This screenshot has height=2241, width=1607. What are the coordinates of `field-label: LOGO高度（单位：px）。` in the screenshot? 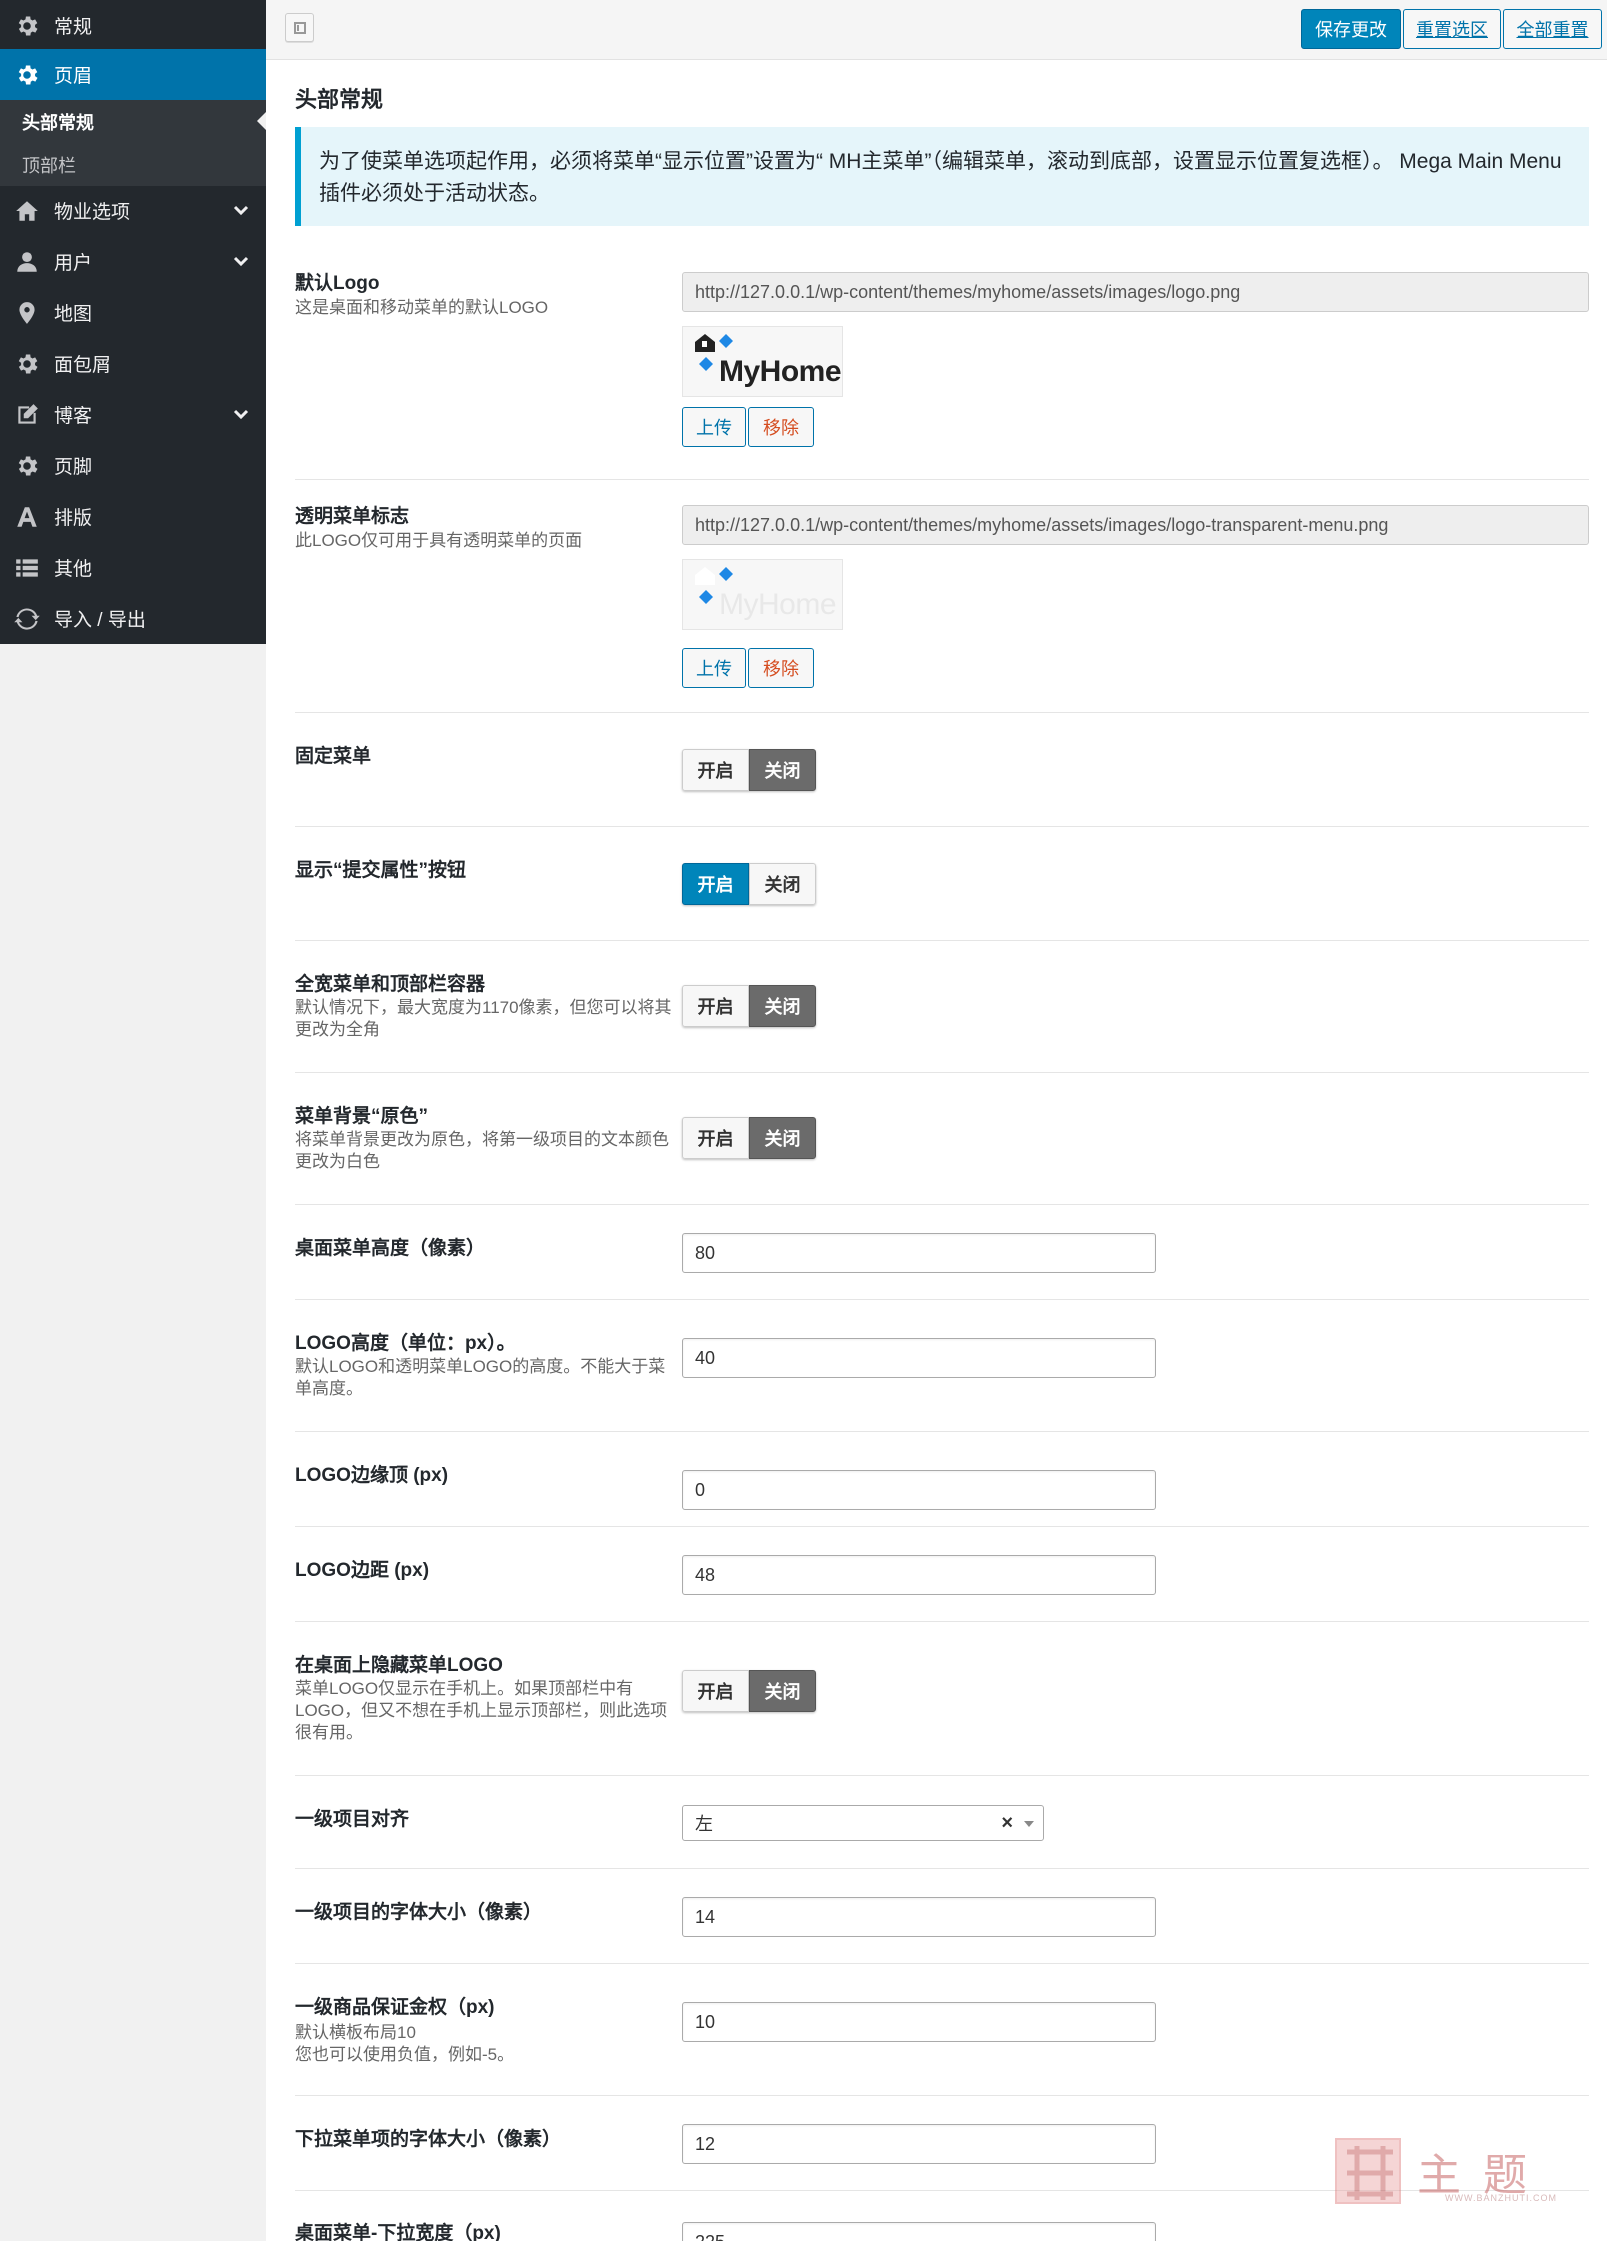 It's located at (405, 1343).